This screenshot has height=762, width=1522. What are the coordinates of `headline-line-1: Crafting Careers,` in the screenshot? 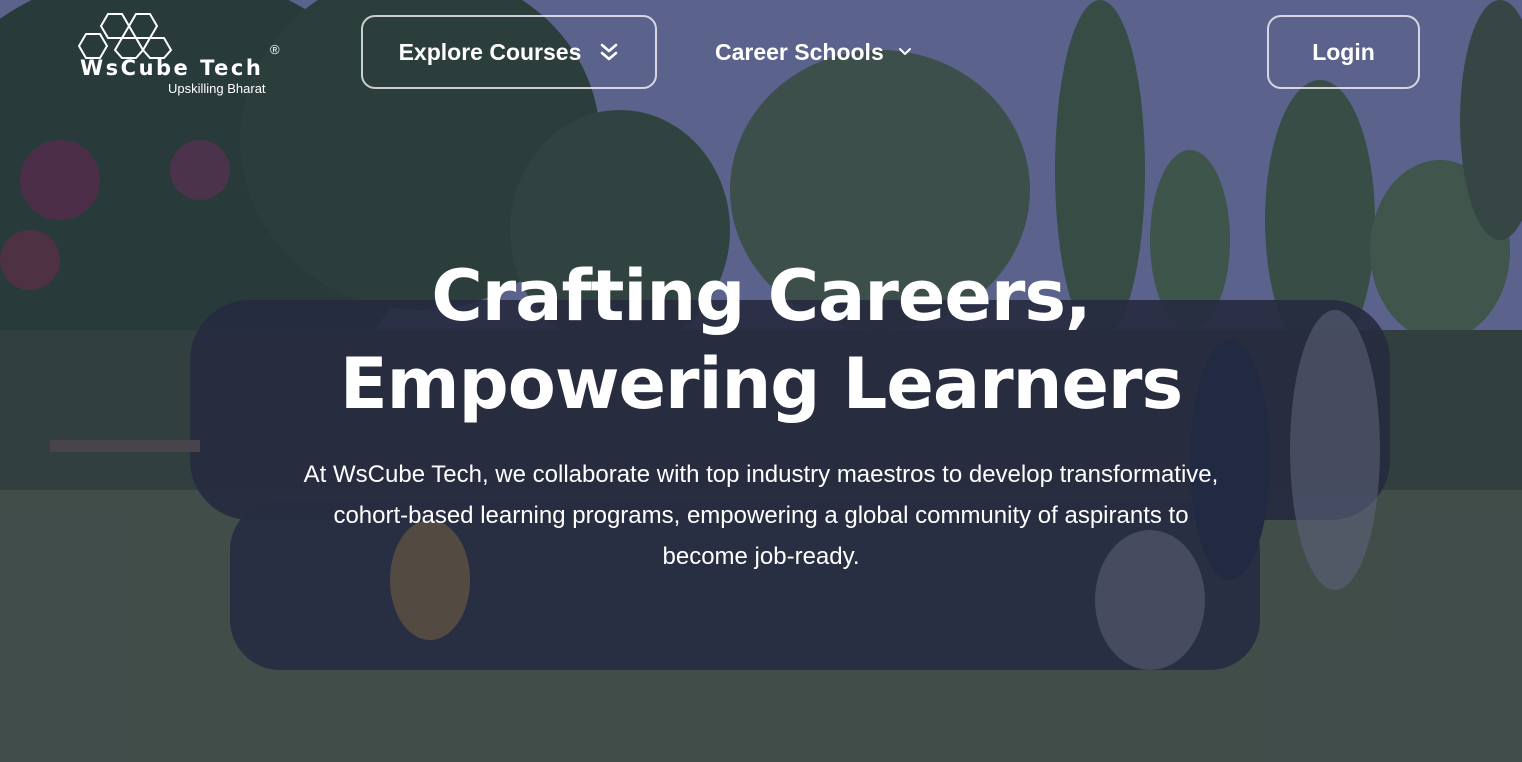 It's located at (761, 296).